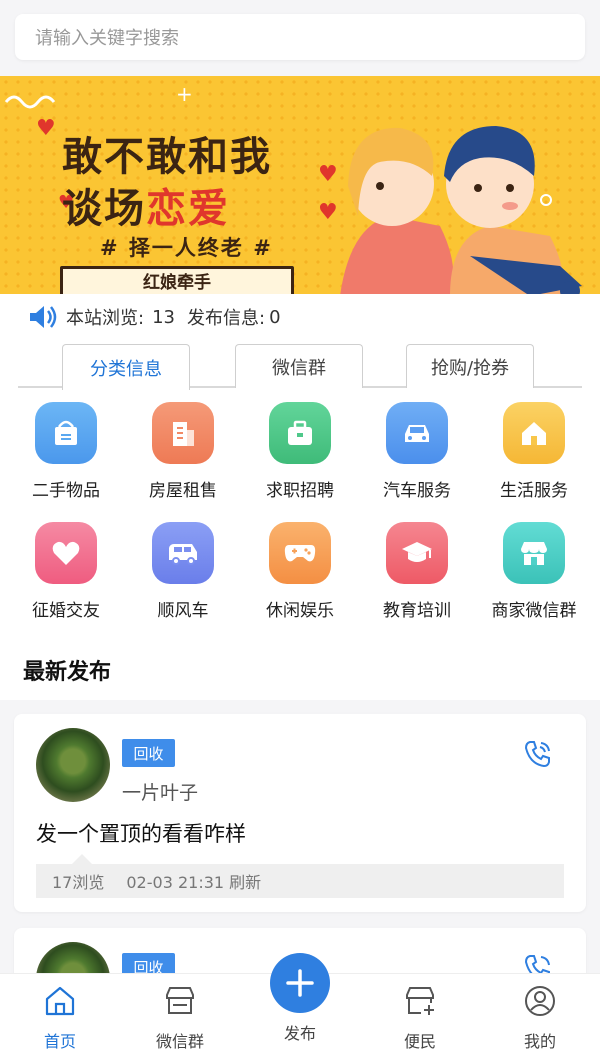 The width and height of the screenshot is (600, 1053). Describe the element at coordinates (66, 433) in the screenshot. I see `basket-icon` at that location.